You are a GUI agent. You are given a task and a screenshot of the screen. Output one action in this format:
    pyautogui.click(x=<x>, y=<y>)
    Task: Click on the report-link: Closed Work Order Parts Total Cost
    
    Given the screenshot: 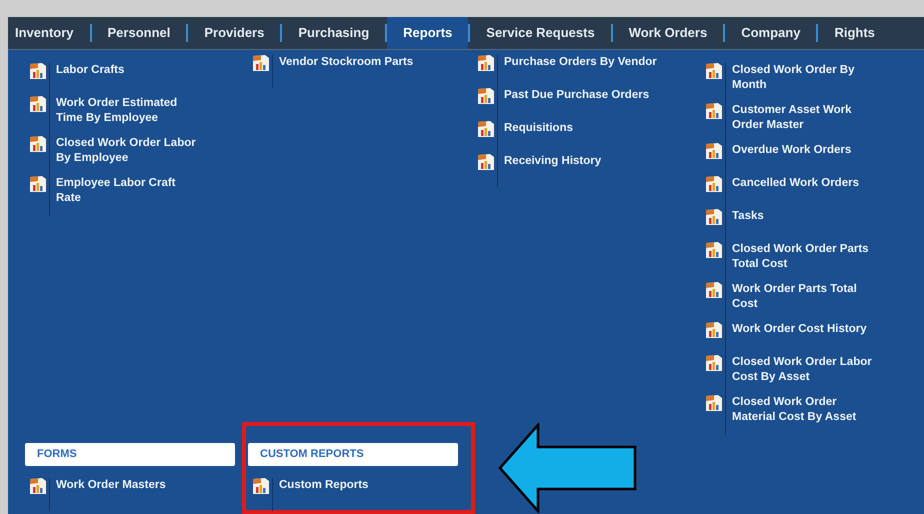 What is the action you would take?
    pyautogui.click(x=802, y=257)
    